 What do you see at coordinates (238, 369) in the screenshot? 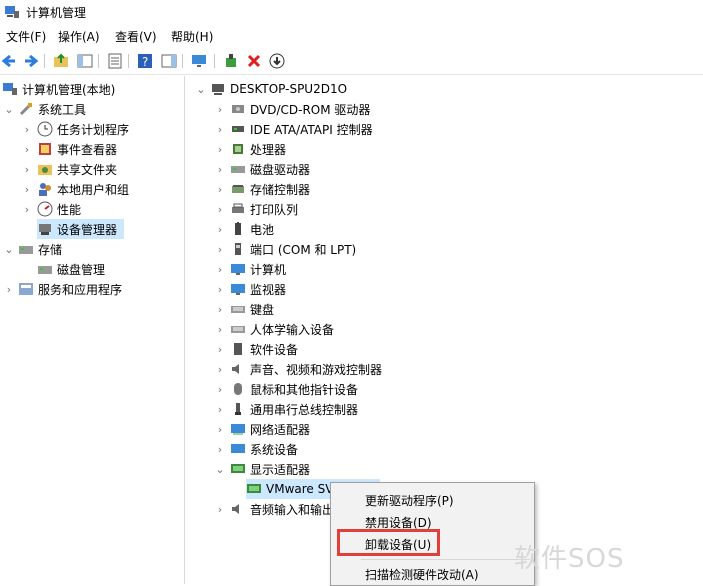
I see `sound-controller-icon` at bounding box center [238, 369].